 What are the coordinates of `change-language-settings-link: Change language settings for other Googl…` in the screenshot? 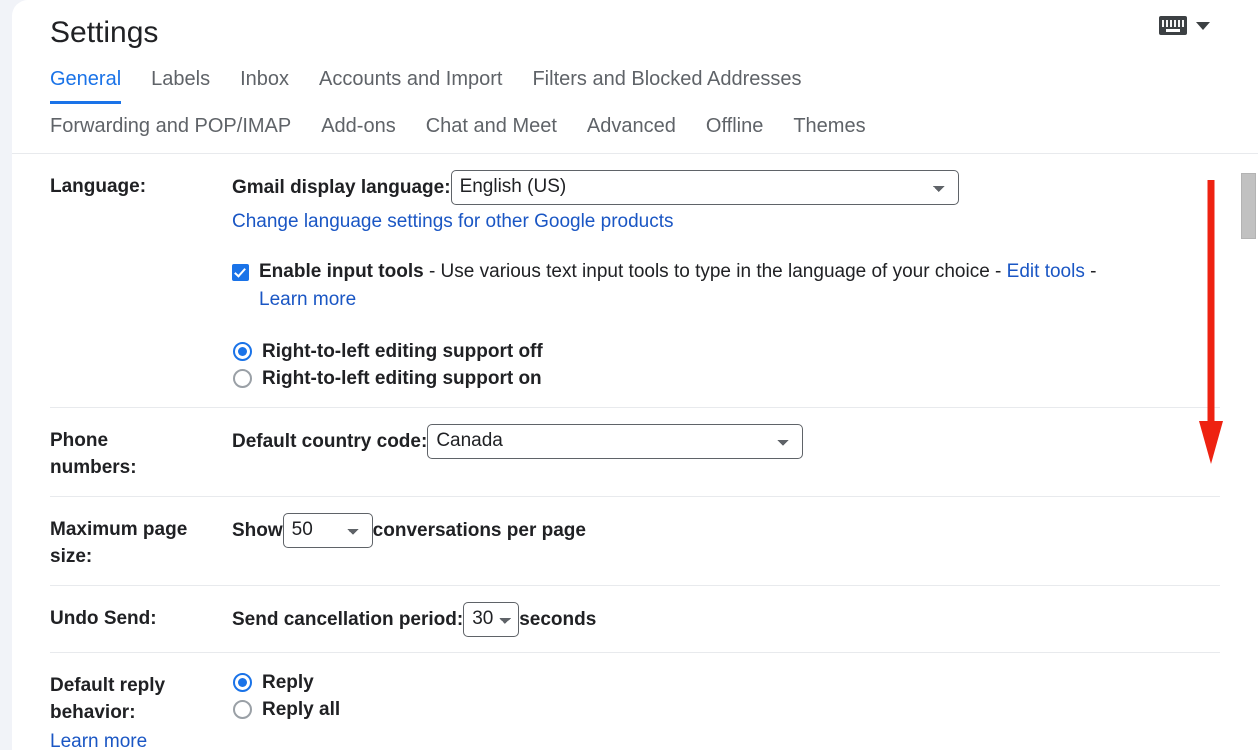 It's located at (453, 221).